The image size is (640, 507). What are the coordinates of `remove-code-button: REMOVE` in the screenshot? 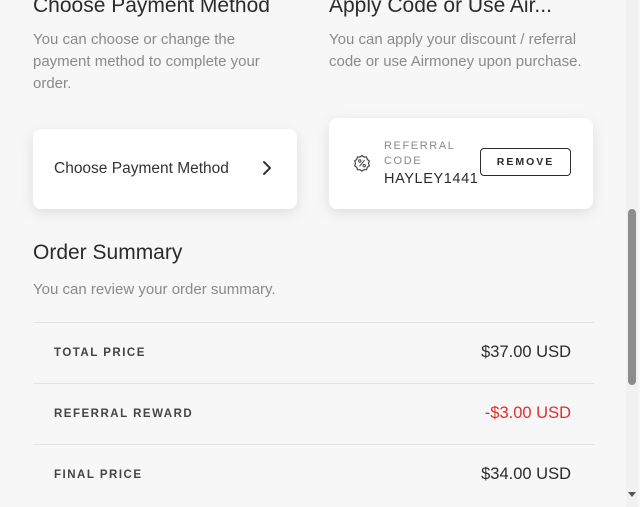 It's located at (525, 162).